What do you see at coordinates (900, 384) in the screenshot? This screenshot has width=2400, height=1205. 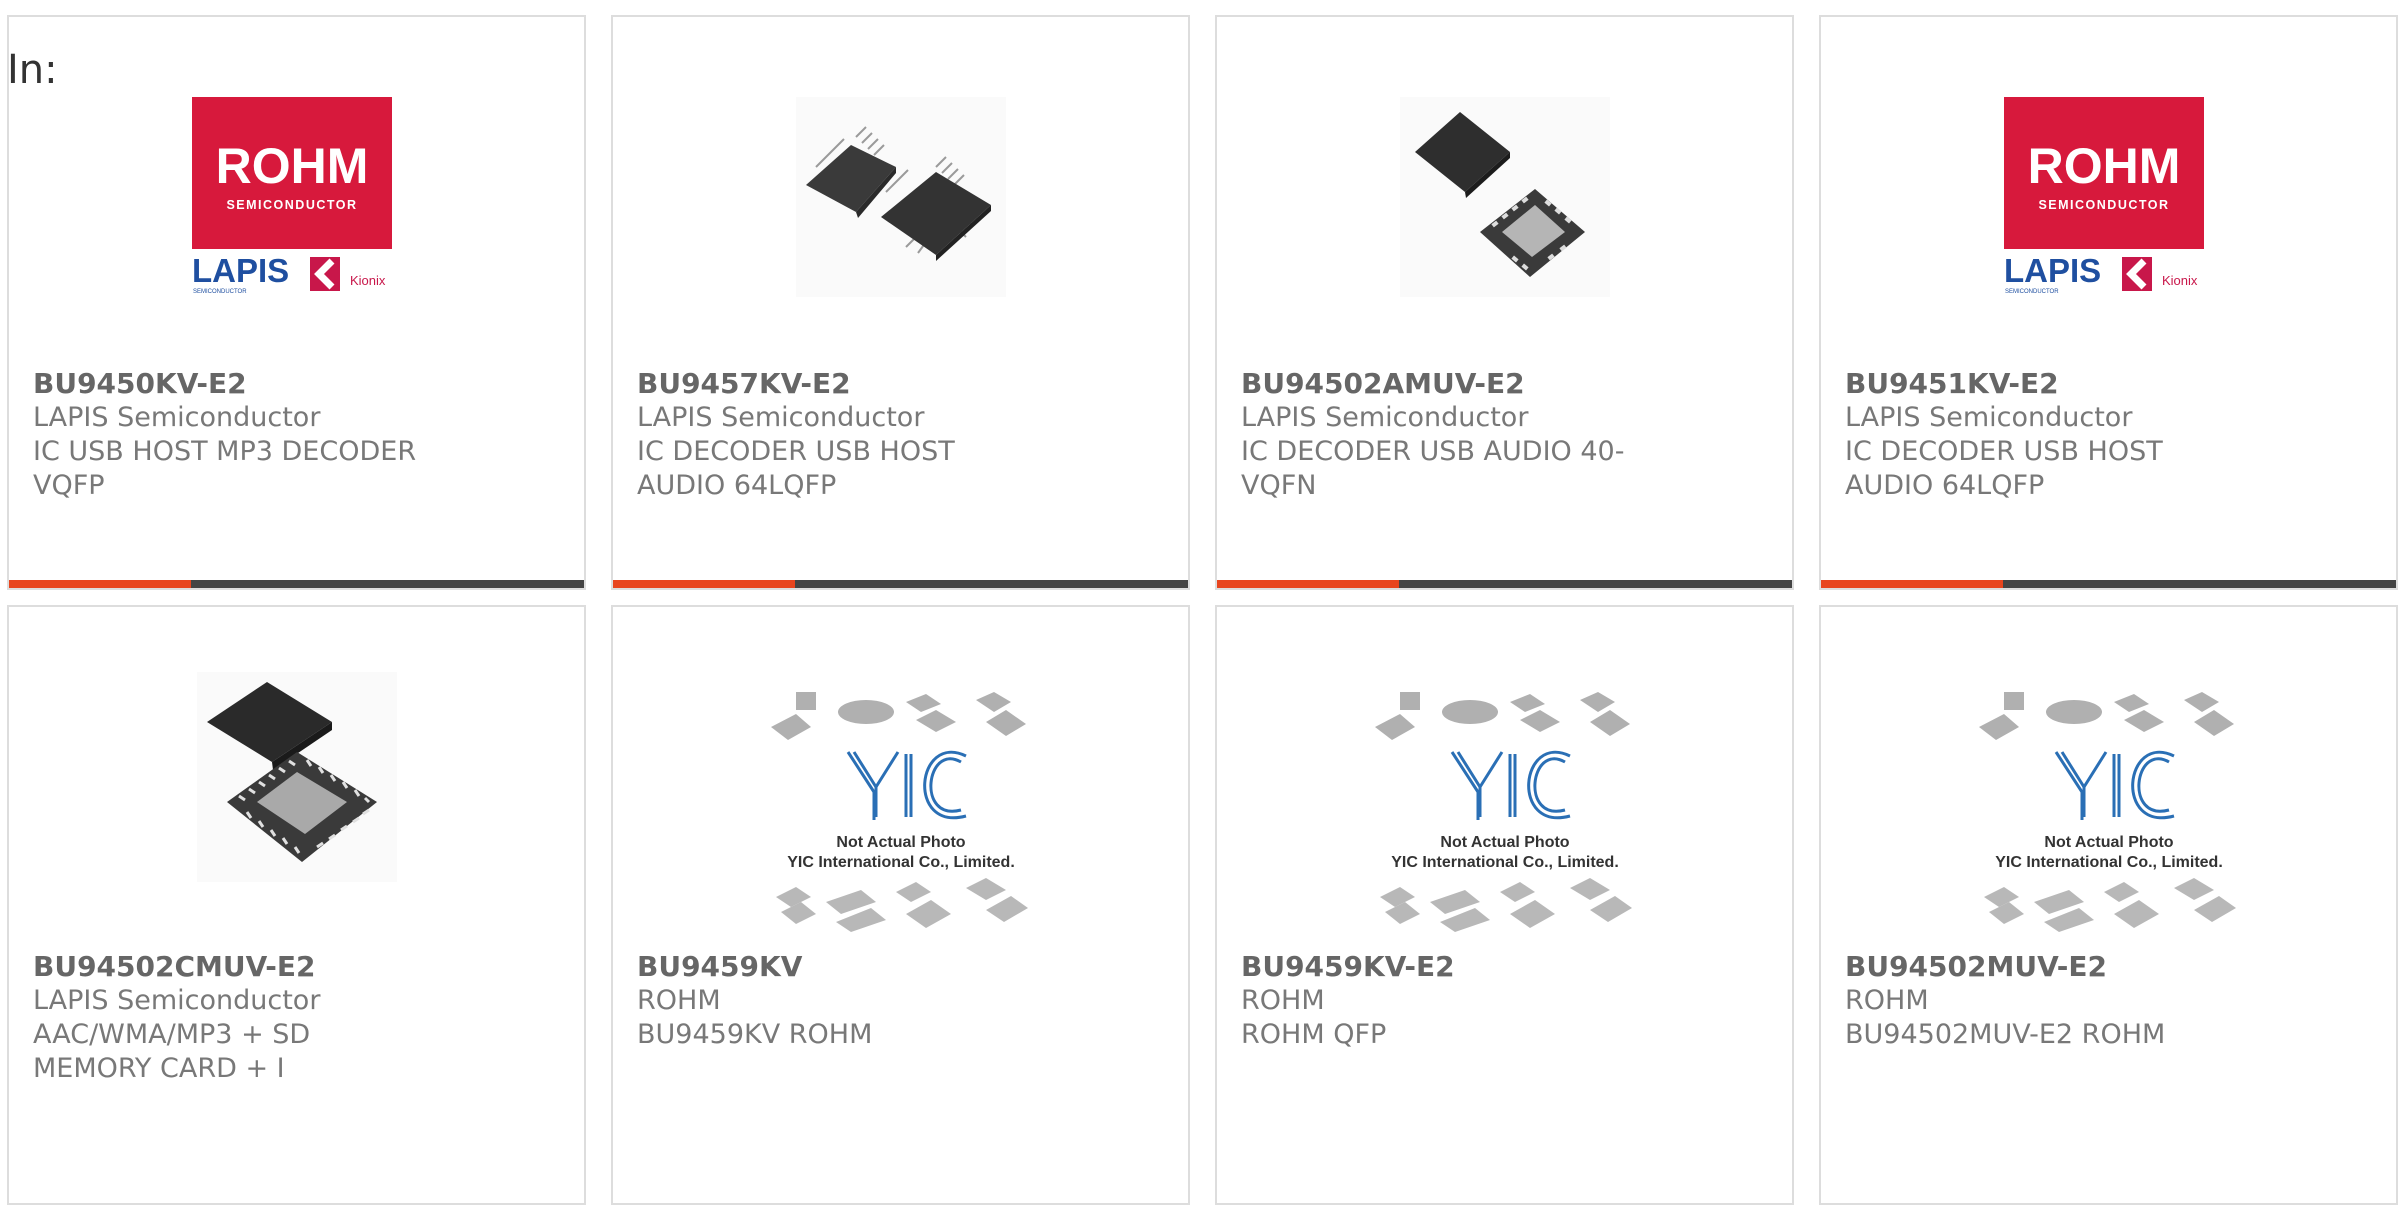 I see `part-number: BU9457KV-E2` at bounding box center [900, 384].